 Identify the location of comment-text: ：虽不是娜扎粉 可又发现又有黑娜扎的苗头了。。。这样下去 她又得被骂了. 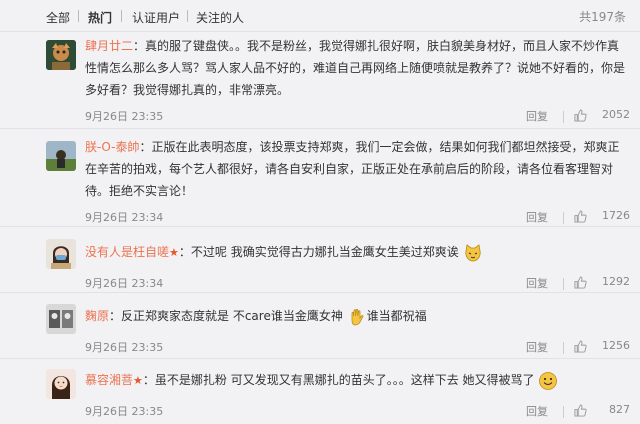
(338, 380).